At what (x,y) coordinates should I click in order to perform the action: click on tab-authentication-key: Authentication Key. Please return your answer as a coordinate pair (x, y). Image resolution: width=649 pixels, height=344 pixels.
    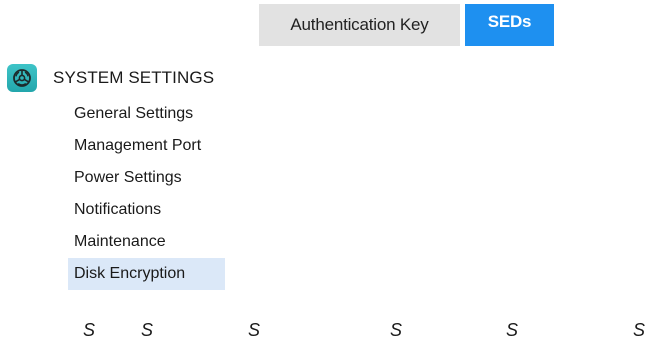
    Looking at the image, I should click on (359, 25).